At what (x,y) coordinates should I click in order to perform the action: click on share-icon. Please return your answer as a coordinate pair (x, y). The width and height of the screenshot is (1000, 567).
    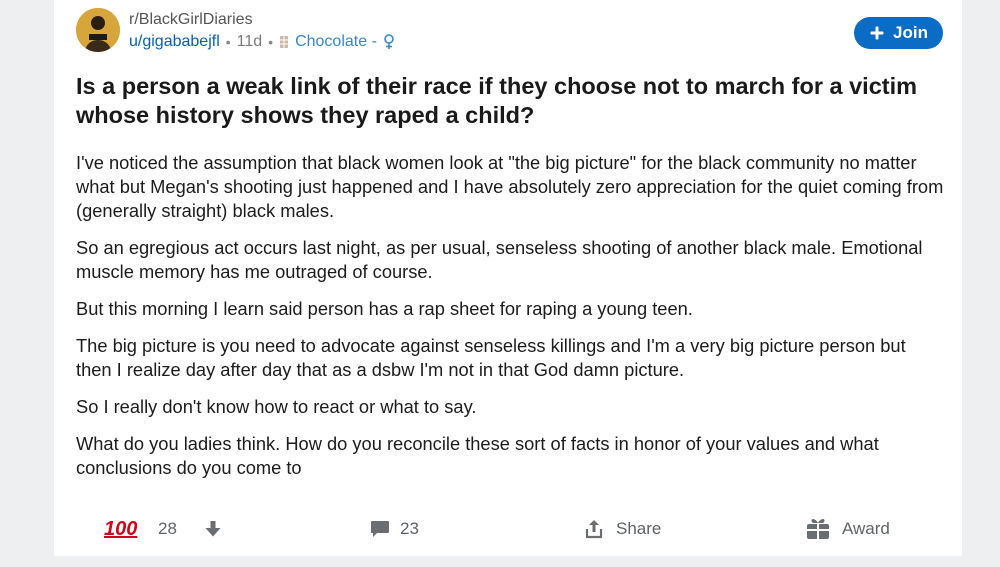
    Looking at the image, I should click on (594, 529).